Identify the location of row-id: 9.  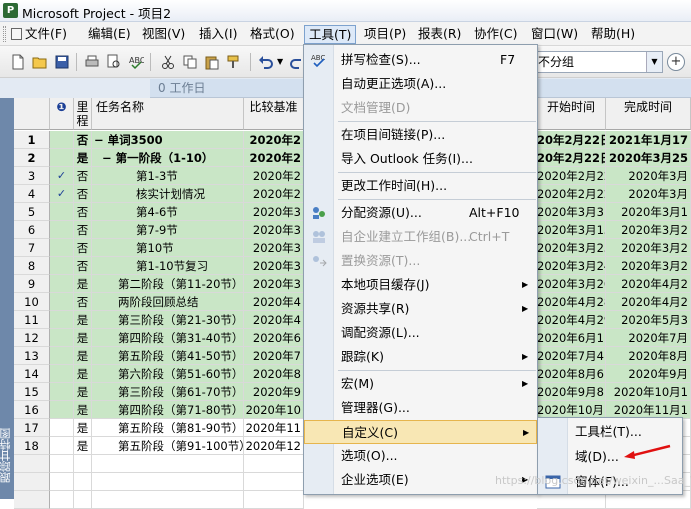
(32, 284).